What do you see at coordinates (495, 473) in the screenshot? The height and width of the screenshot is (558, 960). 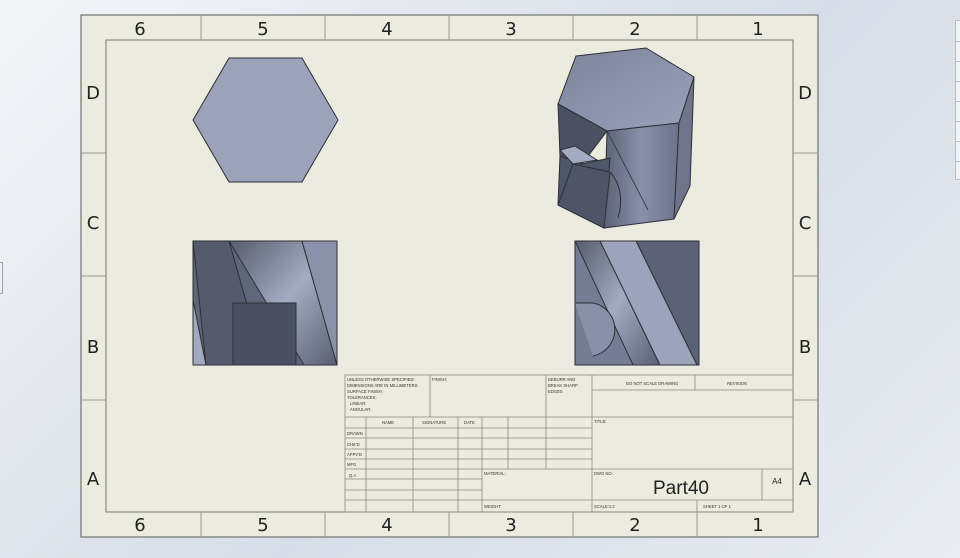 I see `material-label: MATERIAL:` at bounding box center [495, 473].